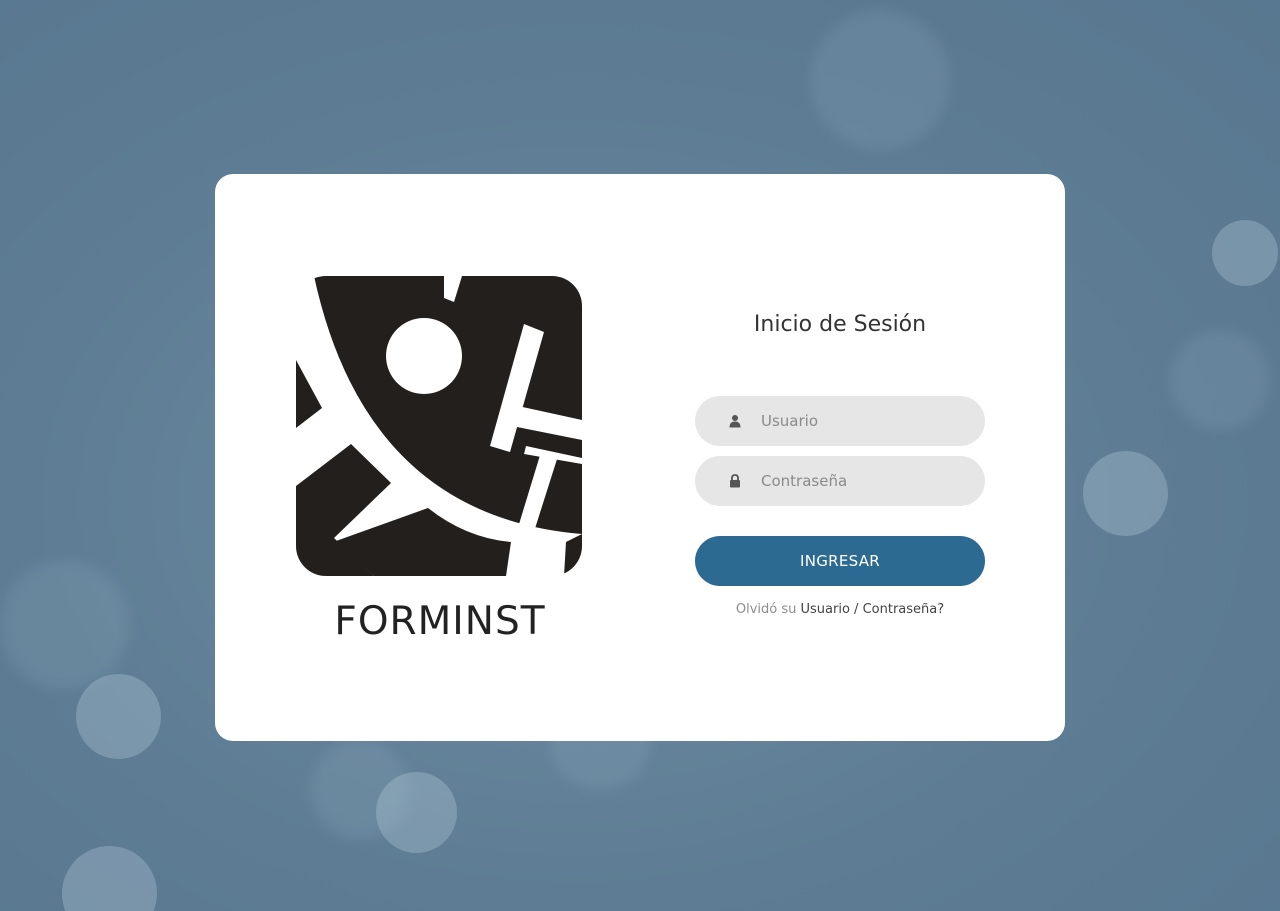 Image resolution: width=1280 pixels, height=911 pixels. What do you see at coordinates (840, 324) in the screenshot?
I see `login-title: Inicio de Sesión` at bounding box center [840, 324].